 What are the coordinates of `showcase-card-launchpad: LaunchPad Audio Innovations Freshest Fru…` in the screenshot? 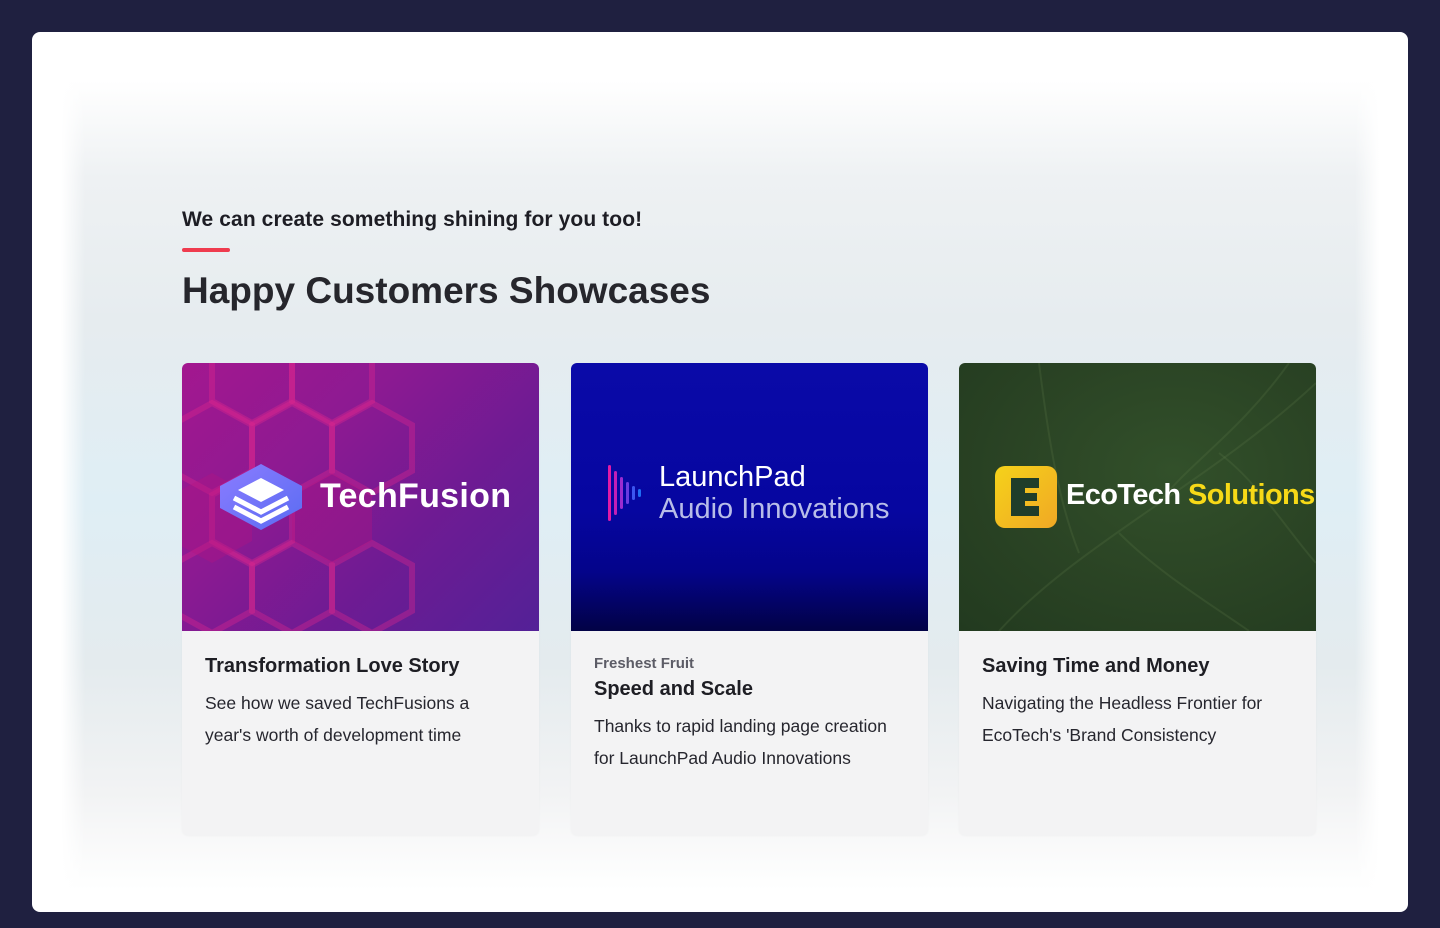 It's located at (749, 599).